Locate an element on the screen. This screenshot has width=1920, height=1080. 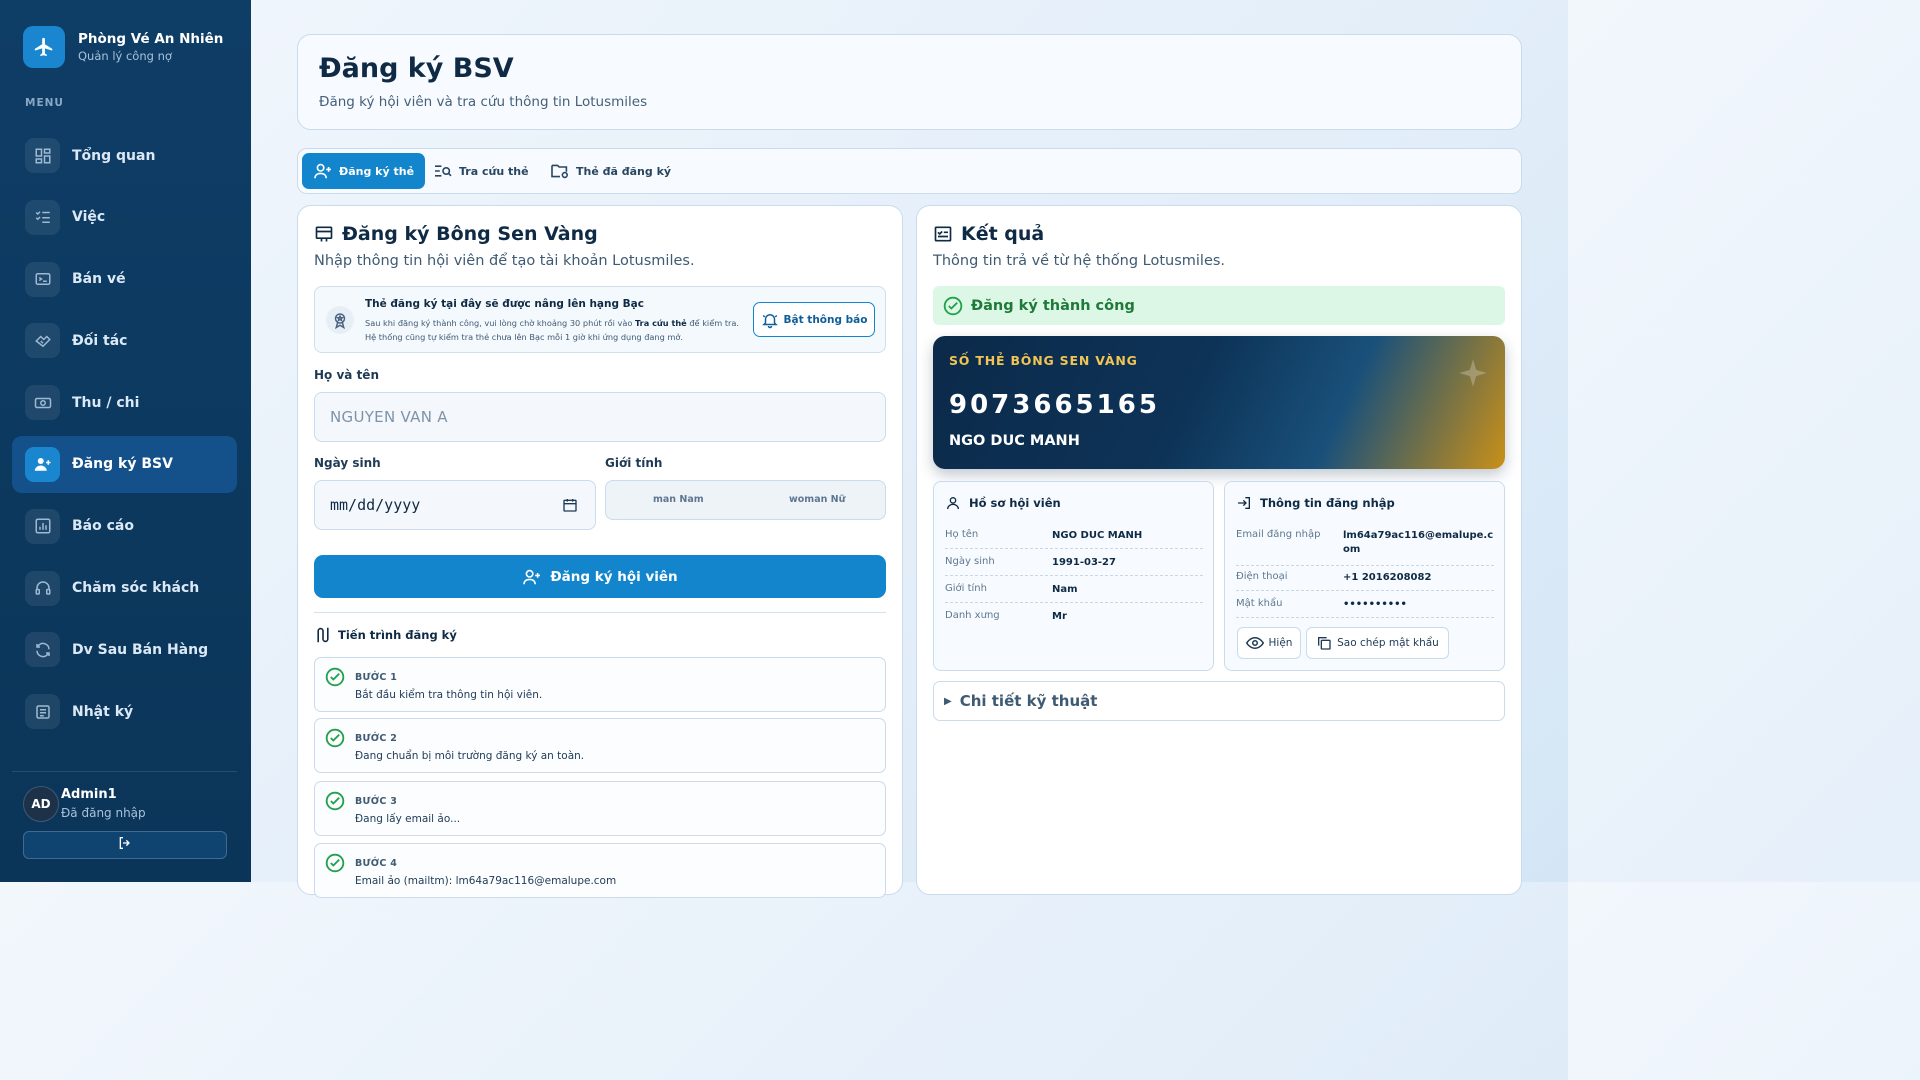
nav-label: Nhật ký is located at coordinates (103, 711).